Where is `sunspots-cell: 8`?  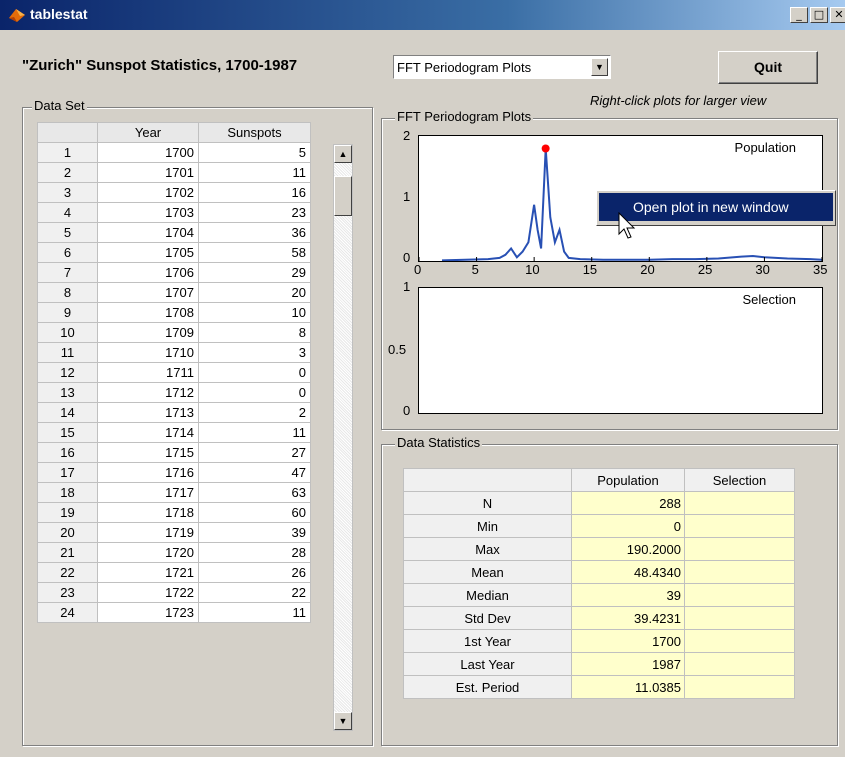 sunspots-cell: 8 is located at coordinates (254, 332).